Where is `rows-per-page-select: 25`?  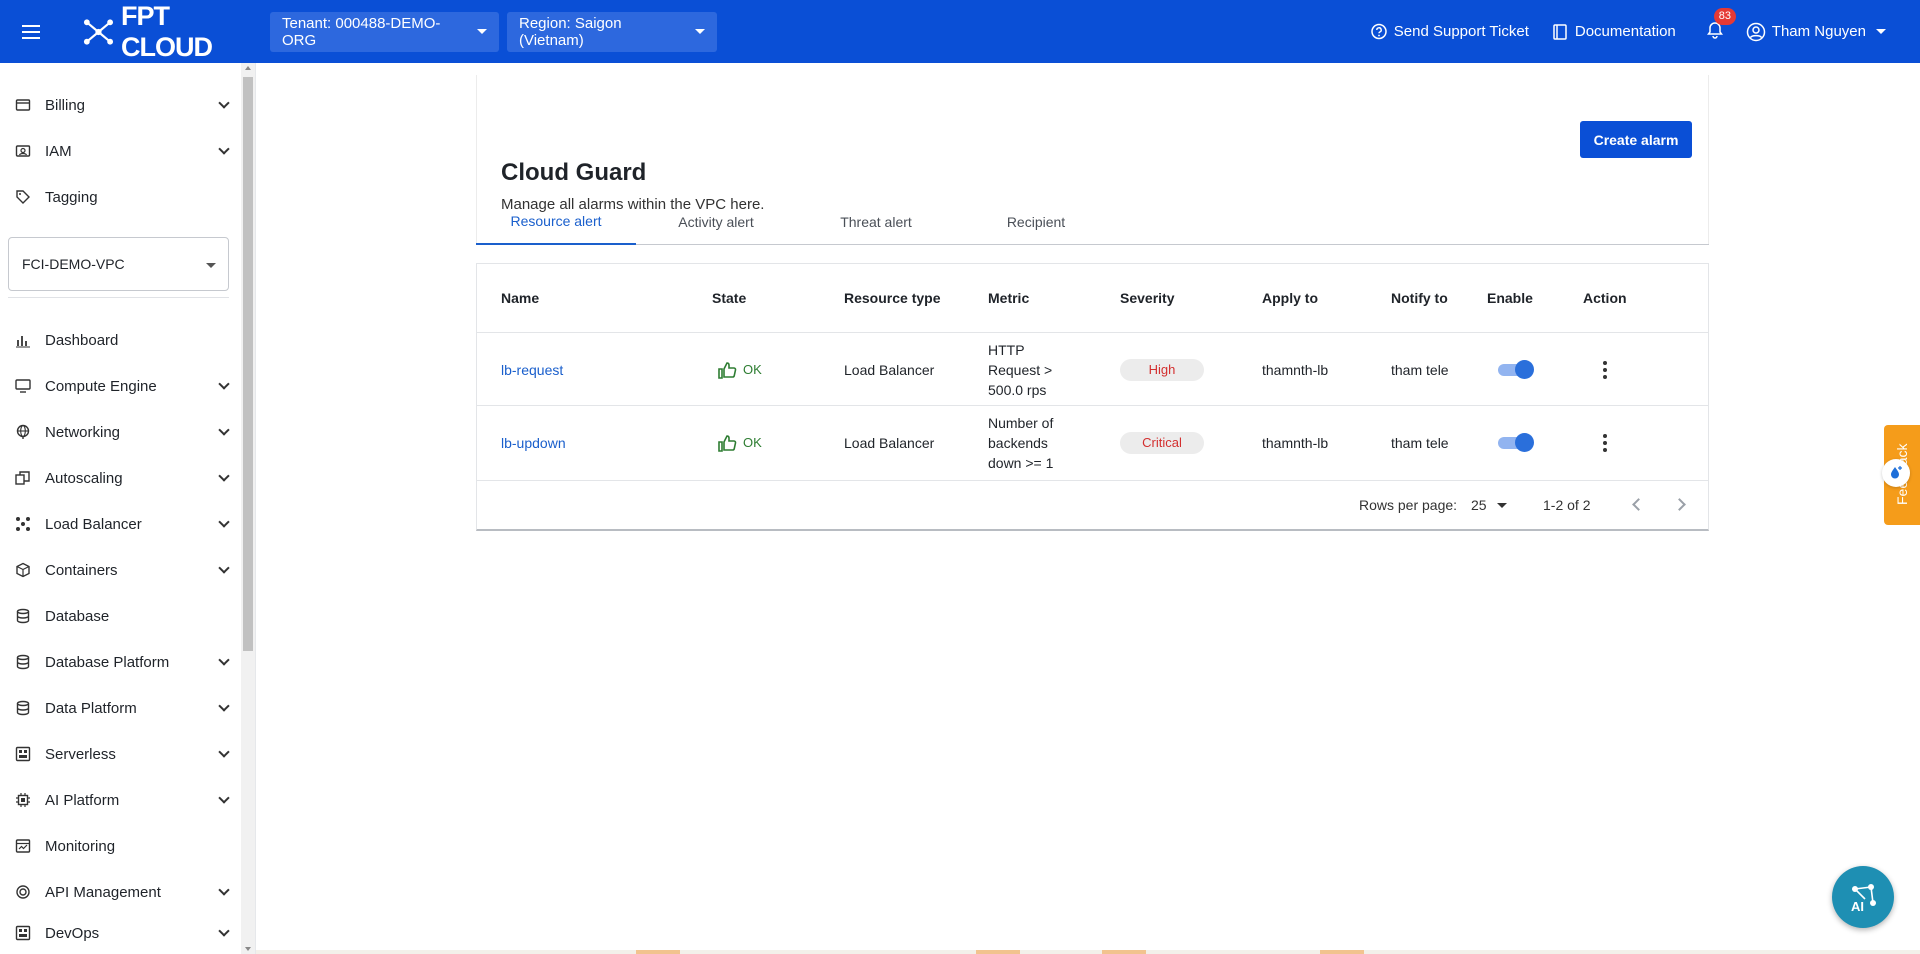
rows-per-page-select: 25 is located at coordinates (1489, 505).